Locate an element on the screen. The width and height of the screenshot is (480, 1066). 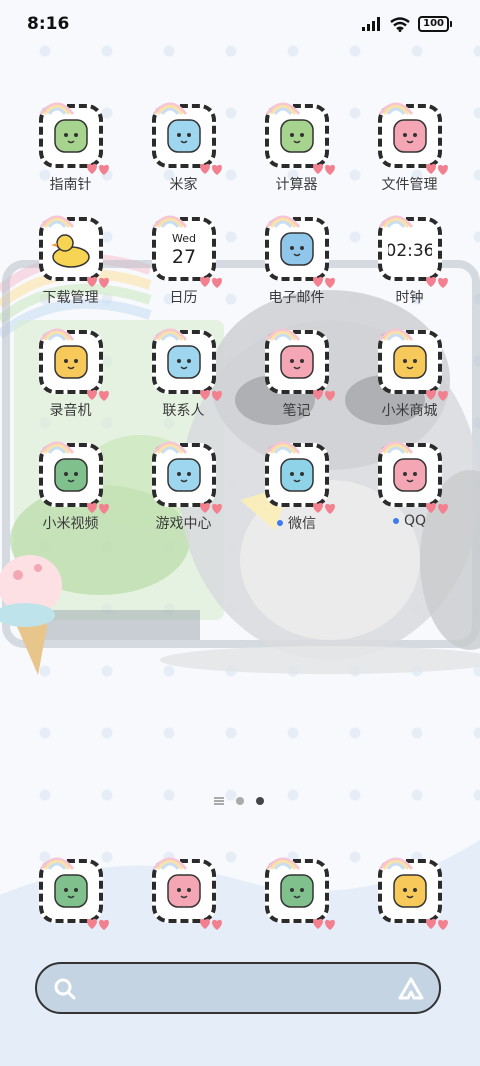
search-bar is located at coordinates (238, 988).